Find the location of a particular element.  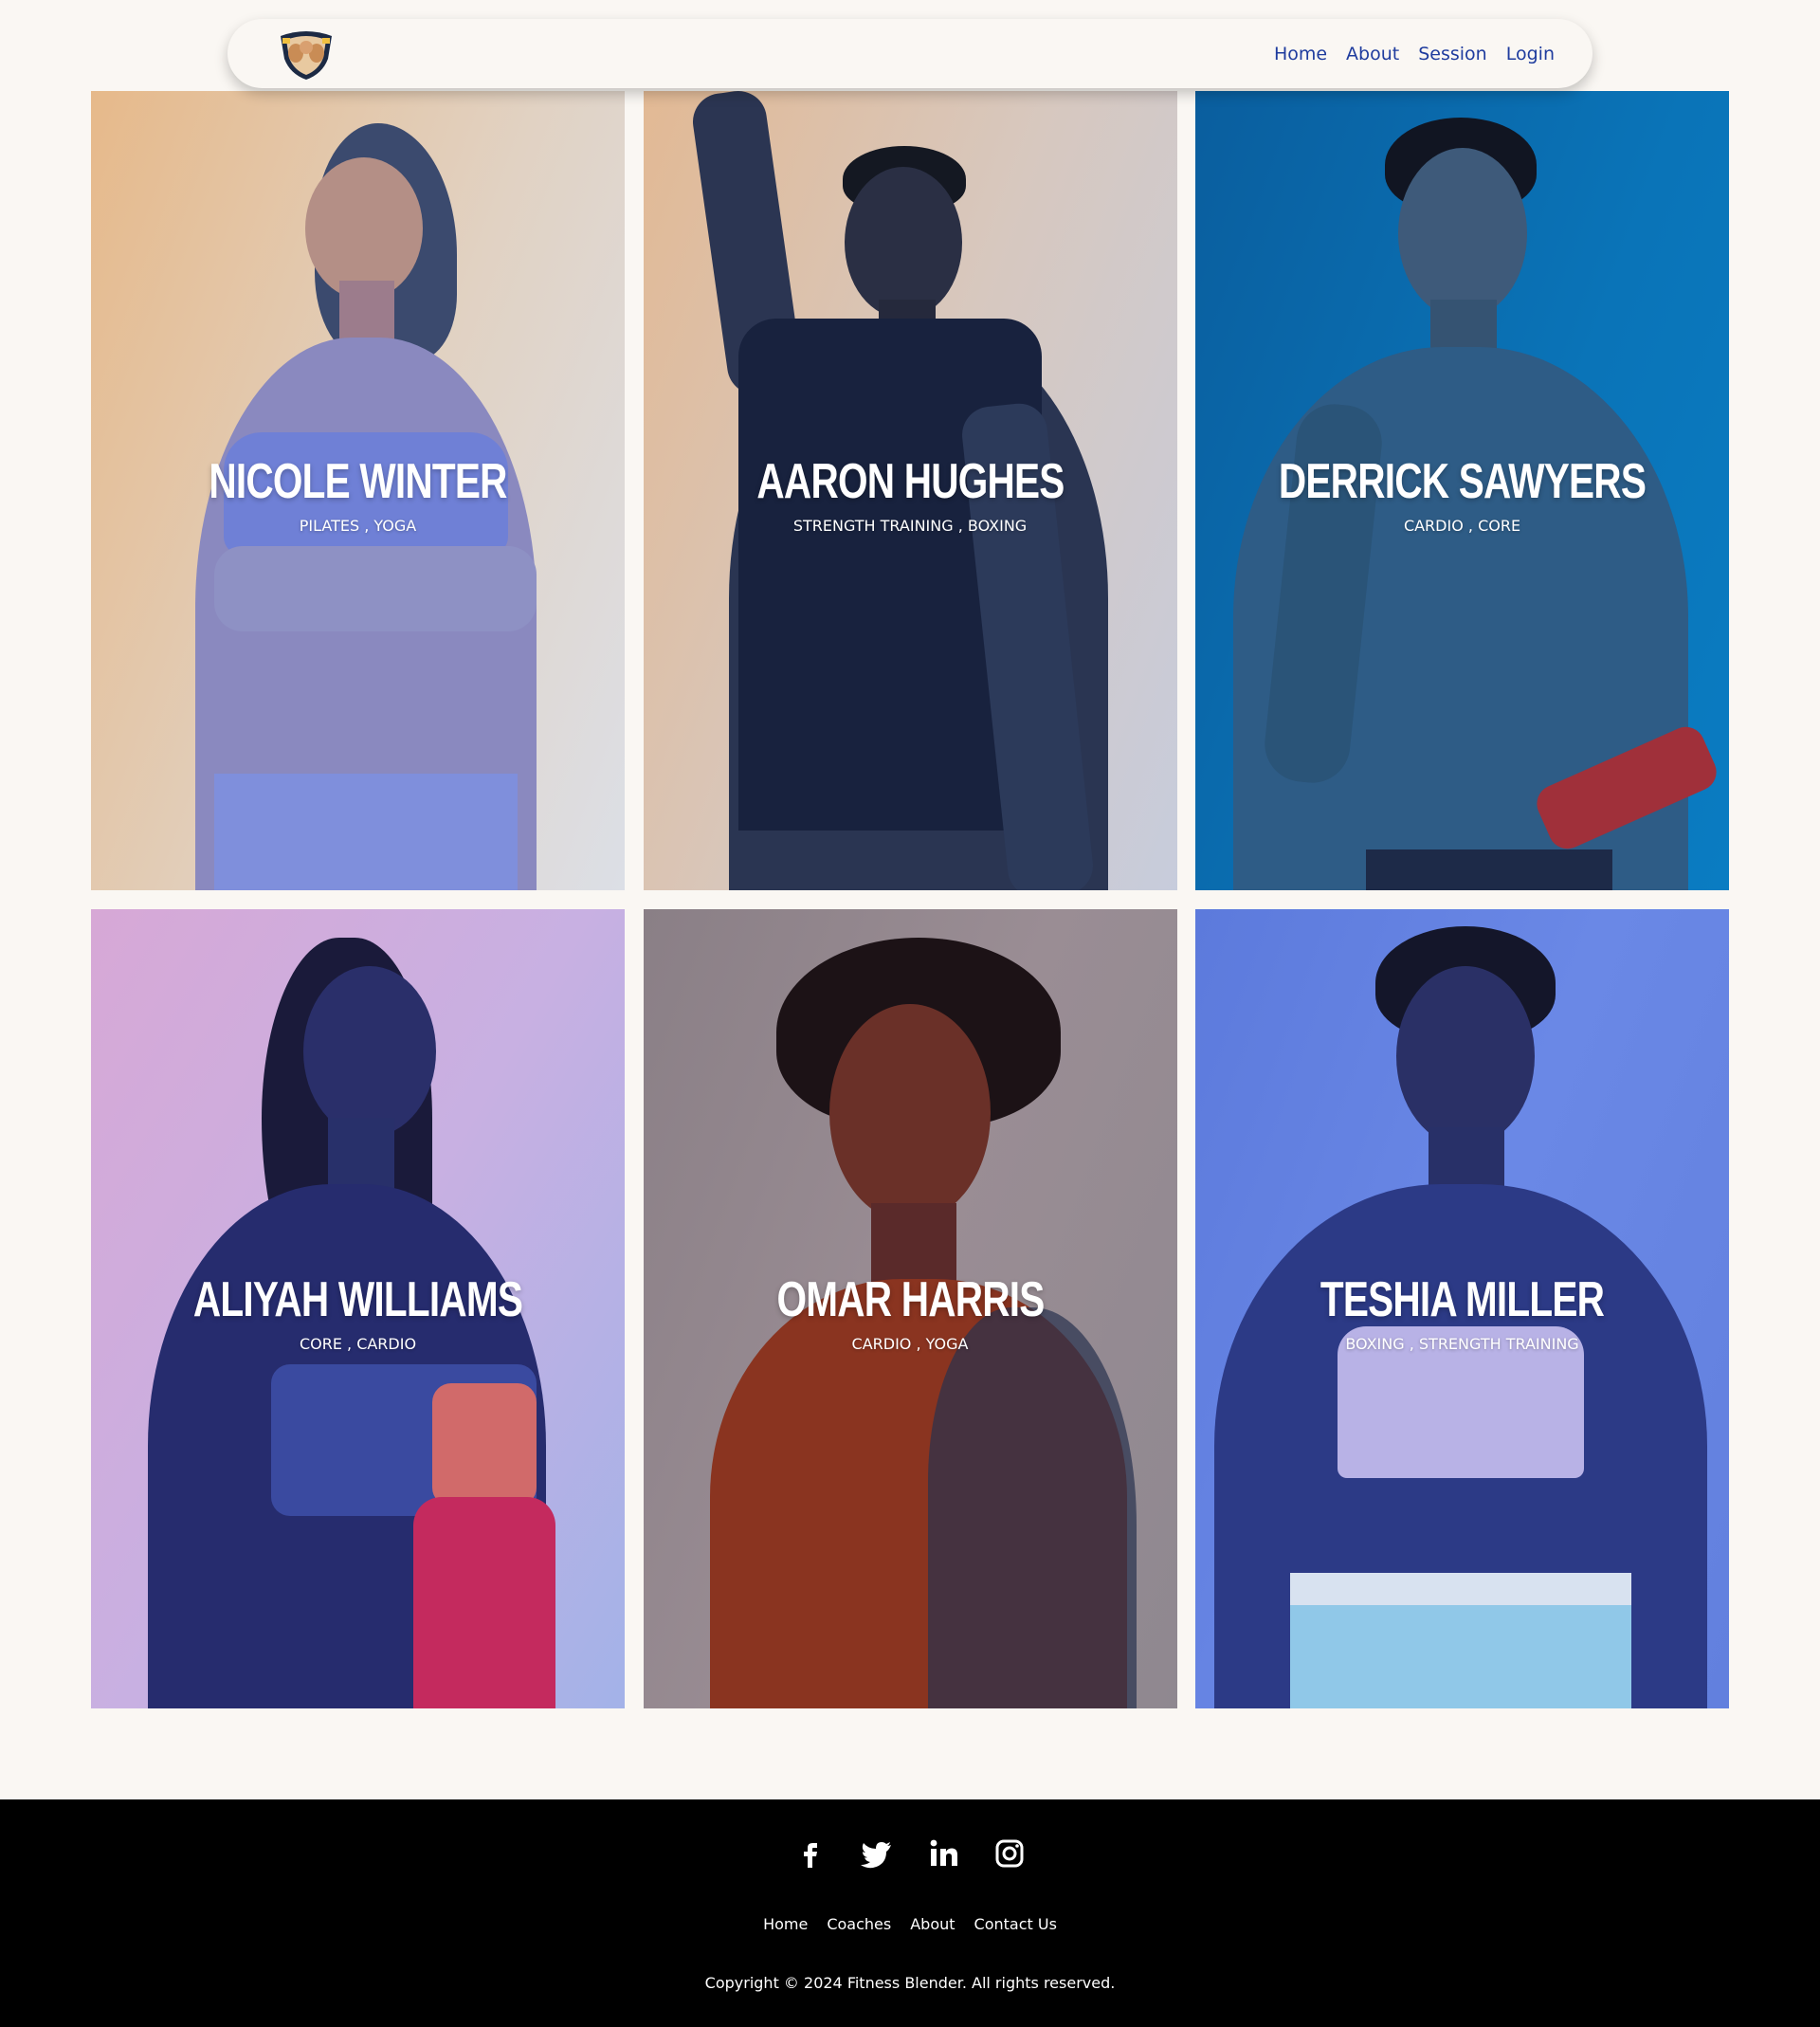

coach-overlay: TESHIA MILLER BOXING , STRENGTH TRAINING is located at coordinates (1462, 1313).